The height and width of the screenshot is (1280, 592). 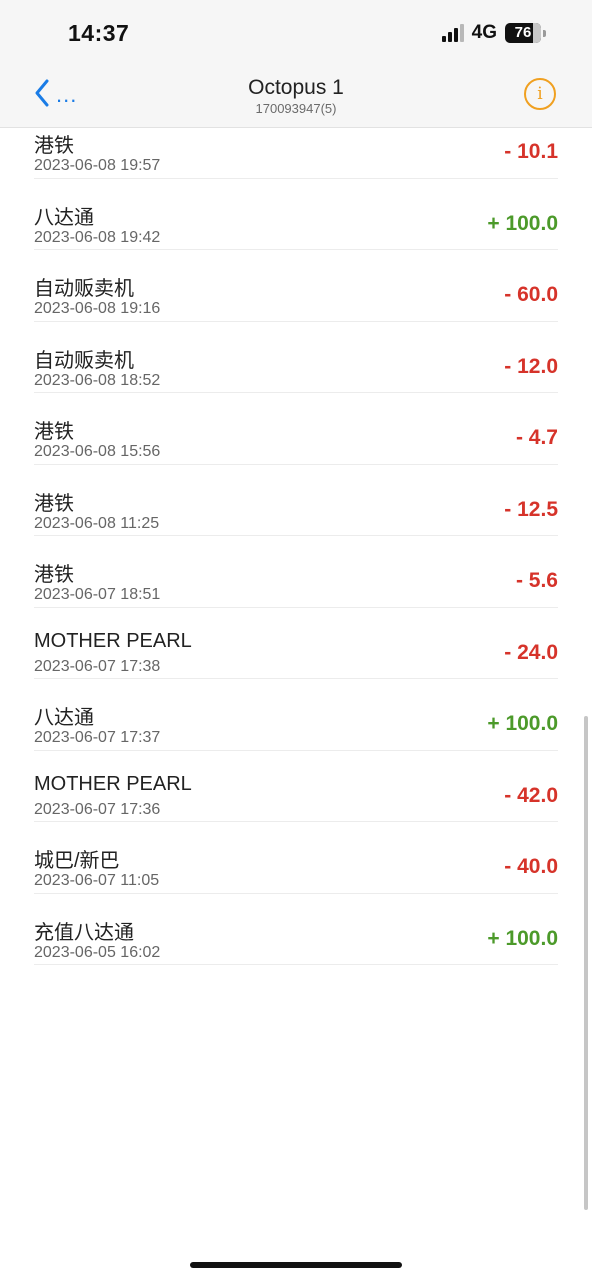 What do you see at coordinates (97, 666) in the screenshot?
I see `transaction-datetime: 2023-06-07 17:38` at bounding box center [97, 666].